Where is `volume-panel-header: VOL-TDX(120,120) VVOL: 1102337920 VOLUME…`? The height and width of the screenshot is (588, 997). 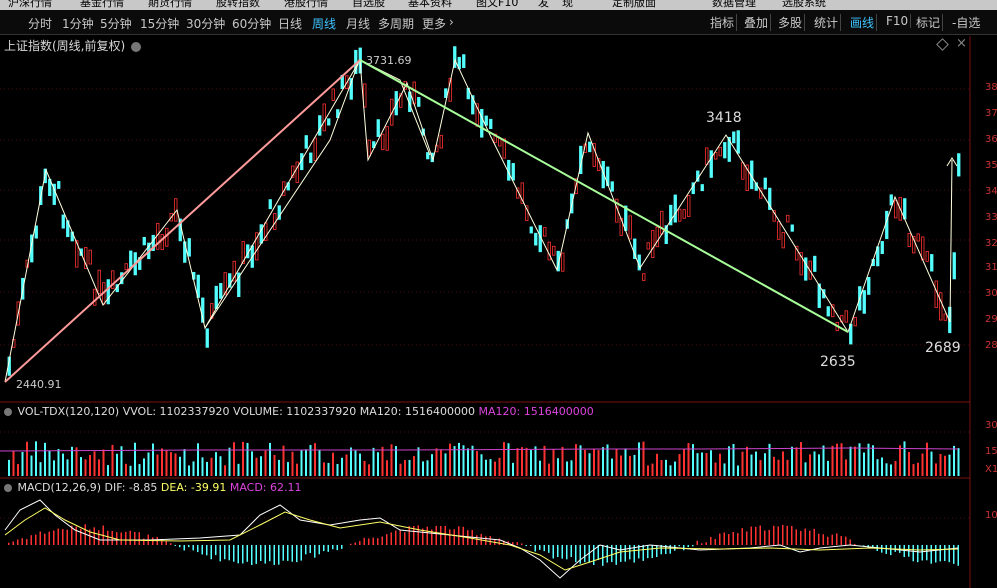
volume-panel-header: VOL-TDX(120,120) VVOL: 1102337920 VOLUME… is located at coordinates (299, 411).